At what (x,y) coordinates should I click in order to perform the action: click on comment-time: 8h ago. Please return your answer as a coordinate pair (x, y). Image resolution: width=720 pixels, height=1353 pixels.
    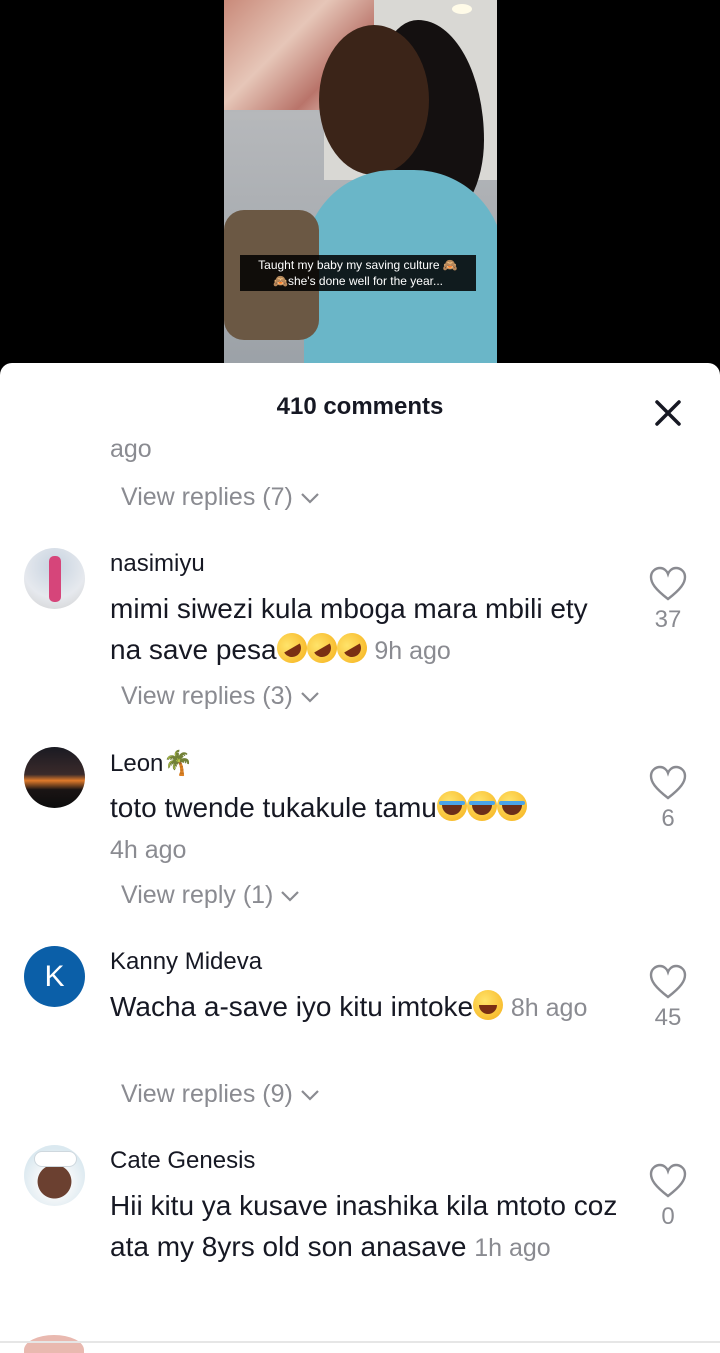
    Looking at the image, I should click on (549, 1008).